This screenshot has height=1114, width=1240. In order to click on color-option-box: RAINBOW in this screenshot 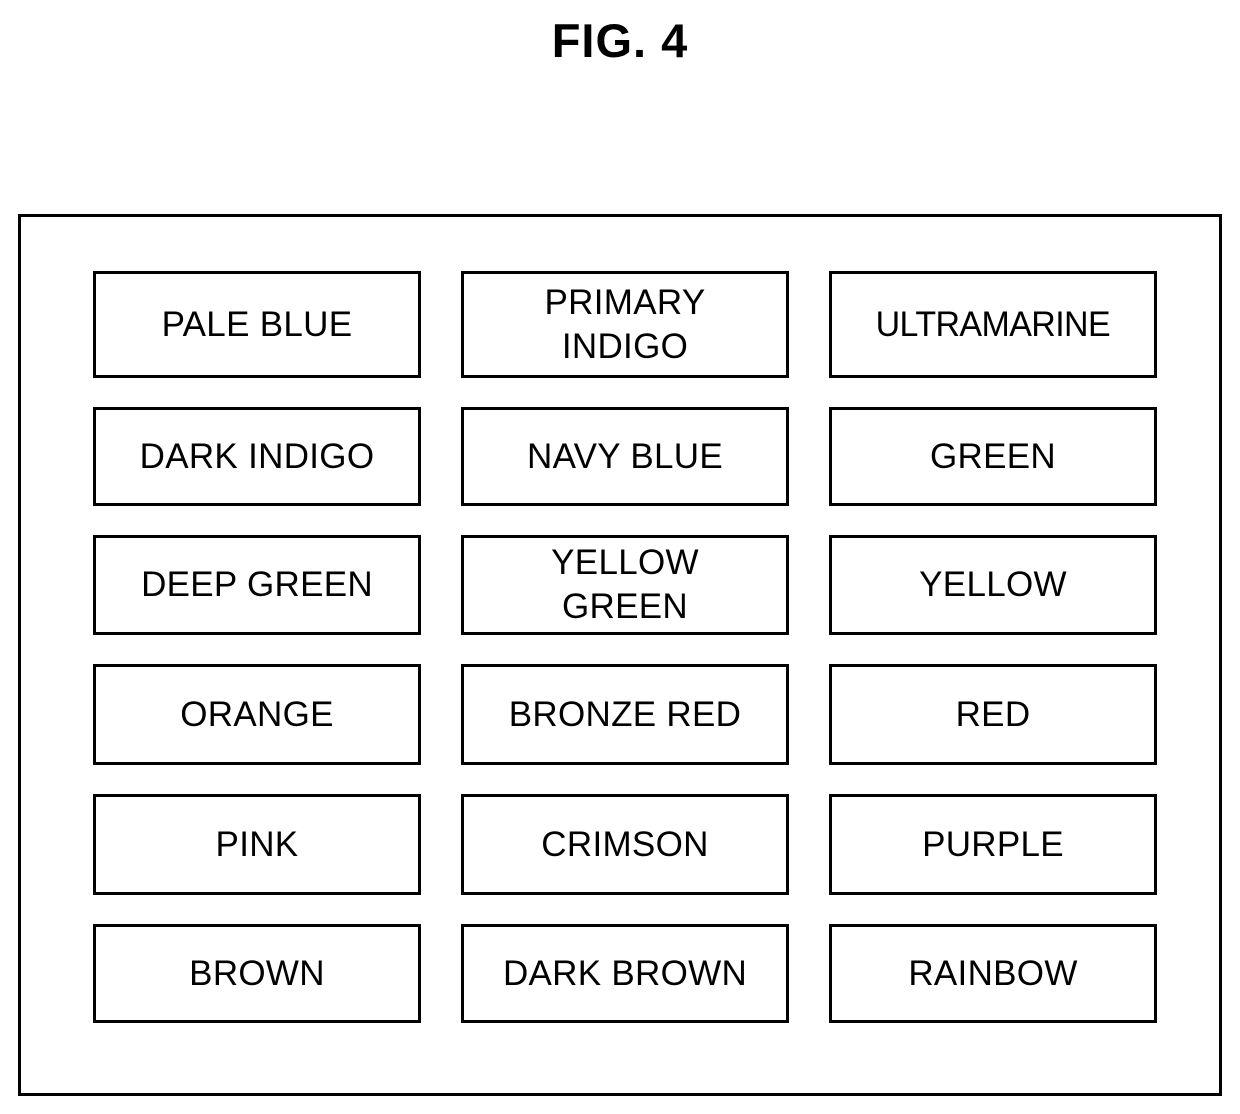, I will do `click(993, 973)`.